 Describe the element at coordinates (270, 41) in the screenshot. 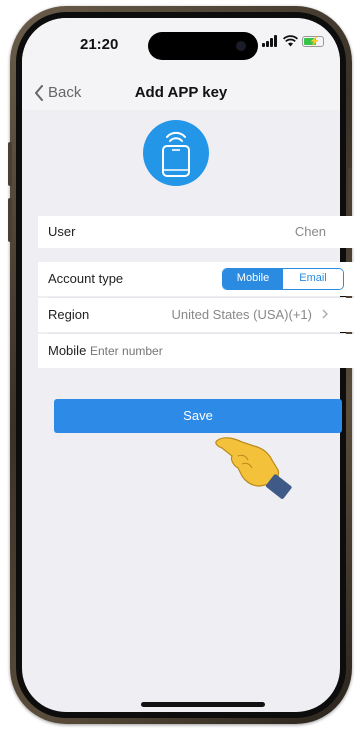

I see `signal-icon` at that location.